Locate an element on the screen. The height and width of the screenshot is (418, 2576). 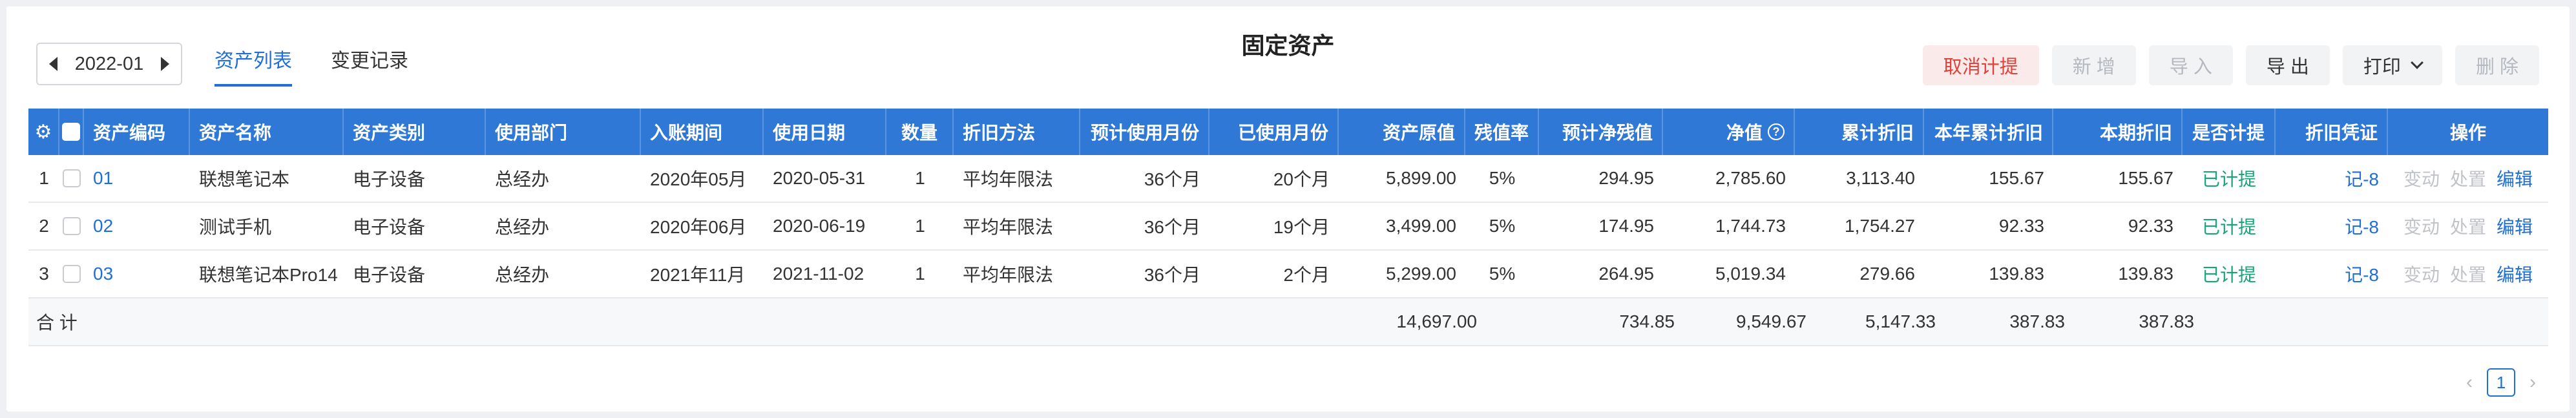
accum-depr: 1,754.27 is located at coordinates (1880, 226).